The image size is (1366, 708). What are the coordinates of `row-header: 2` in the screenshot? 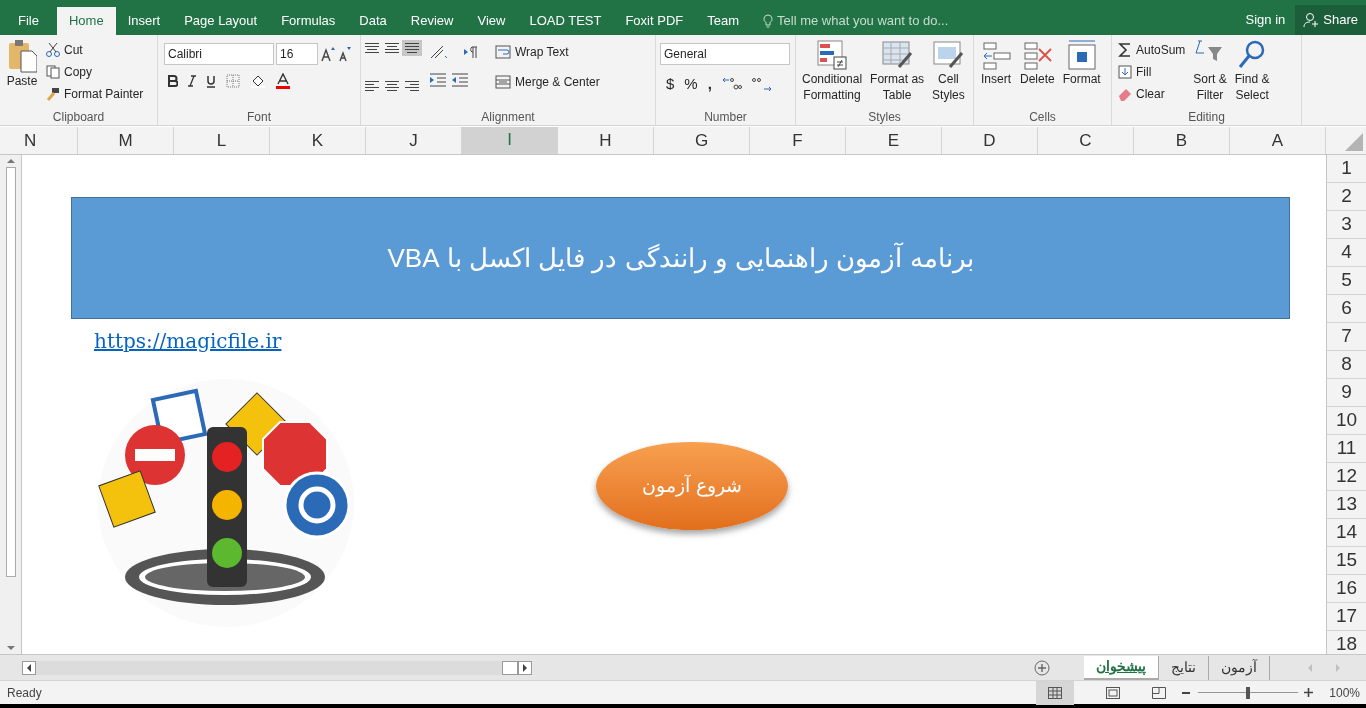 It's located at (1346, 197).